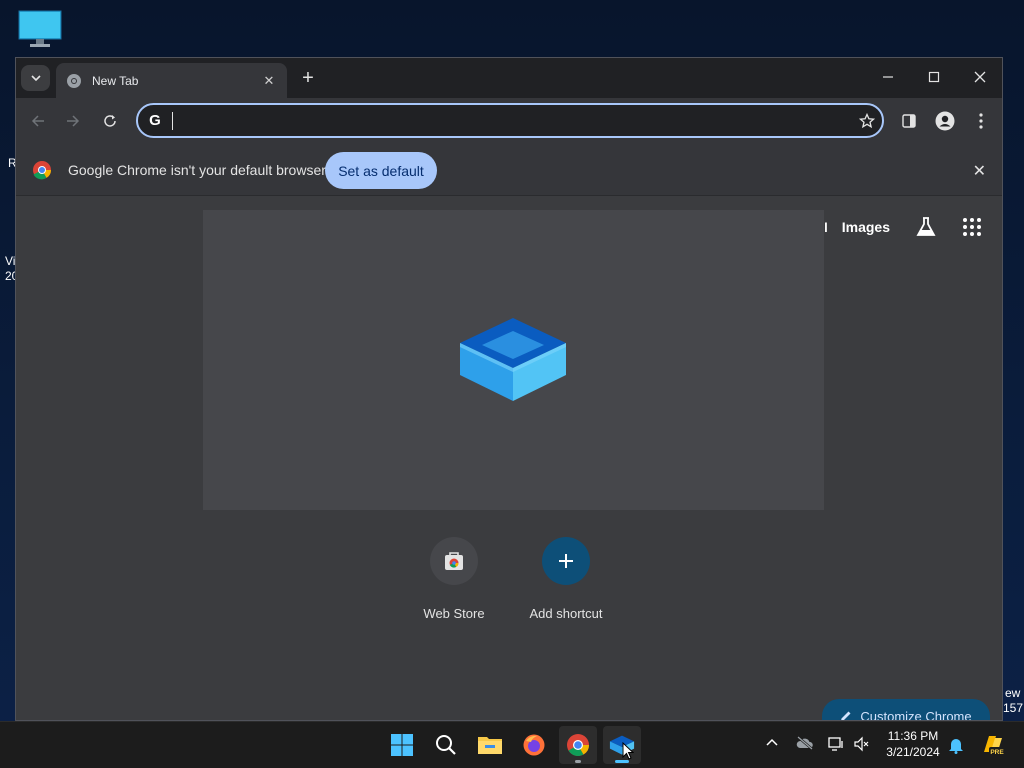  I want to click on shortcut-label: Web Store, so click(454, 613).